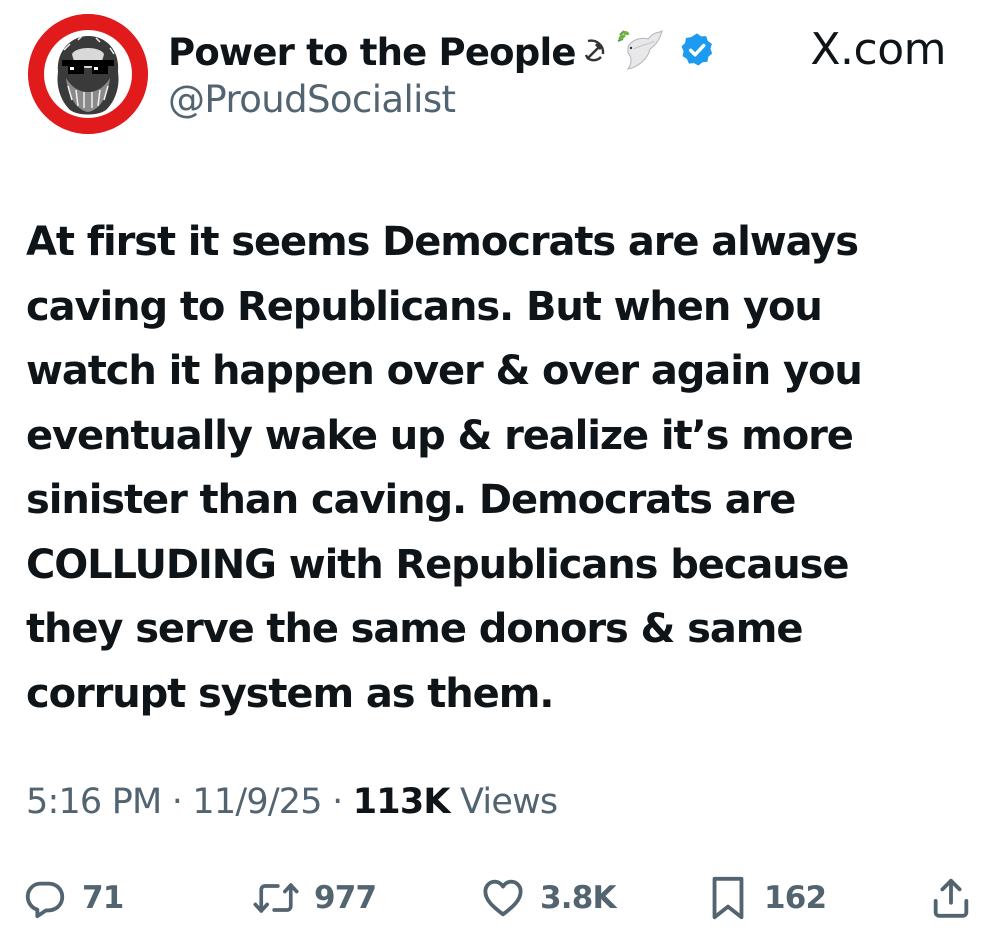 The width and height of the screenshot is (1000, 934). I want to click on tweet-text-line: COLLUDING with Republicans because, so click(437, 564).